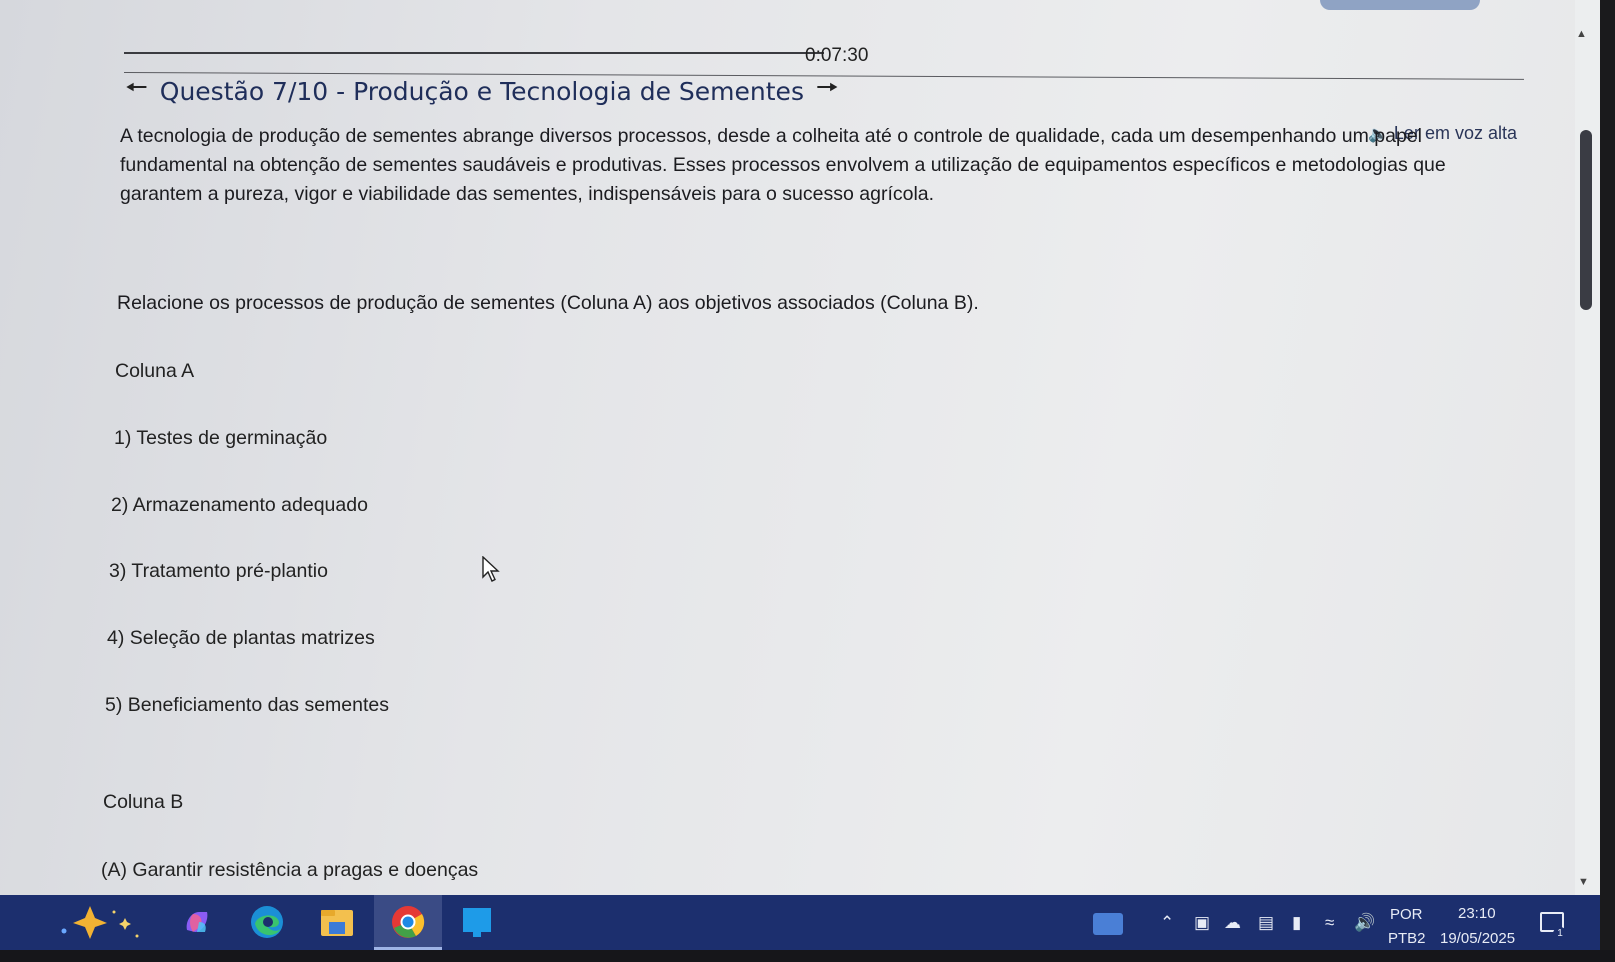  Describe the element at coordinates (143, 802) in the screenshot. I see `column-b-heading: Coluna B` at that location.